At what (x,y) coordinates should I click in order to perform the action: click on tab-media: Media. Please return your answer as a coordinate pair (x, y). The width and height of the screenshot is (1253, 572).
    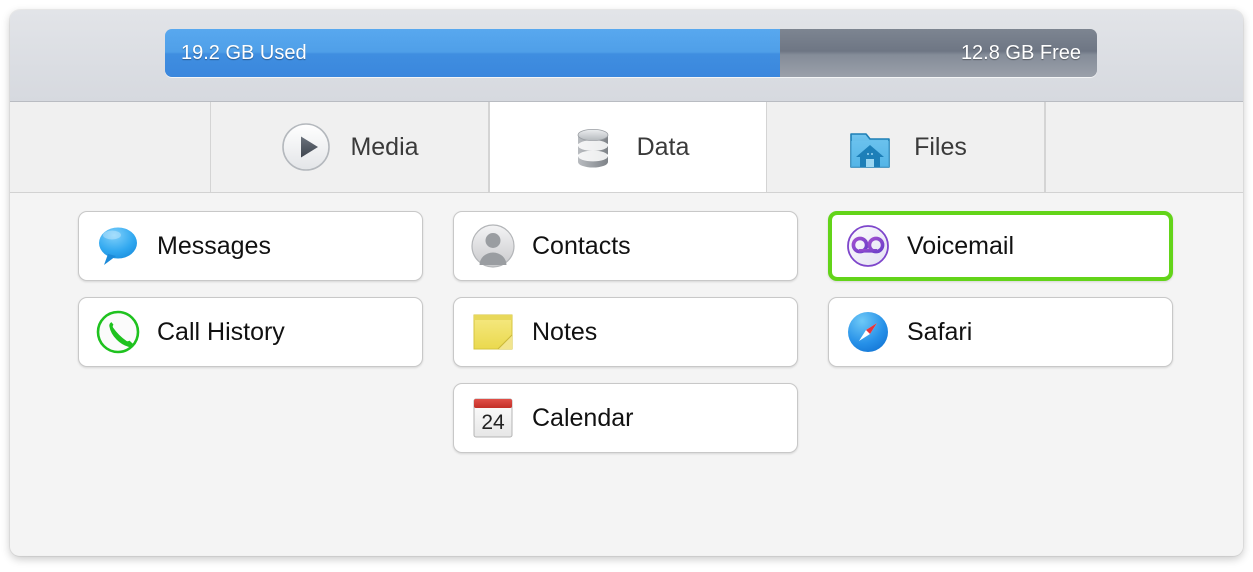
    Looking at the image, I should click on (350, 147).